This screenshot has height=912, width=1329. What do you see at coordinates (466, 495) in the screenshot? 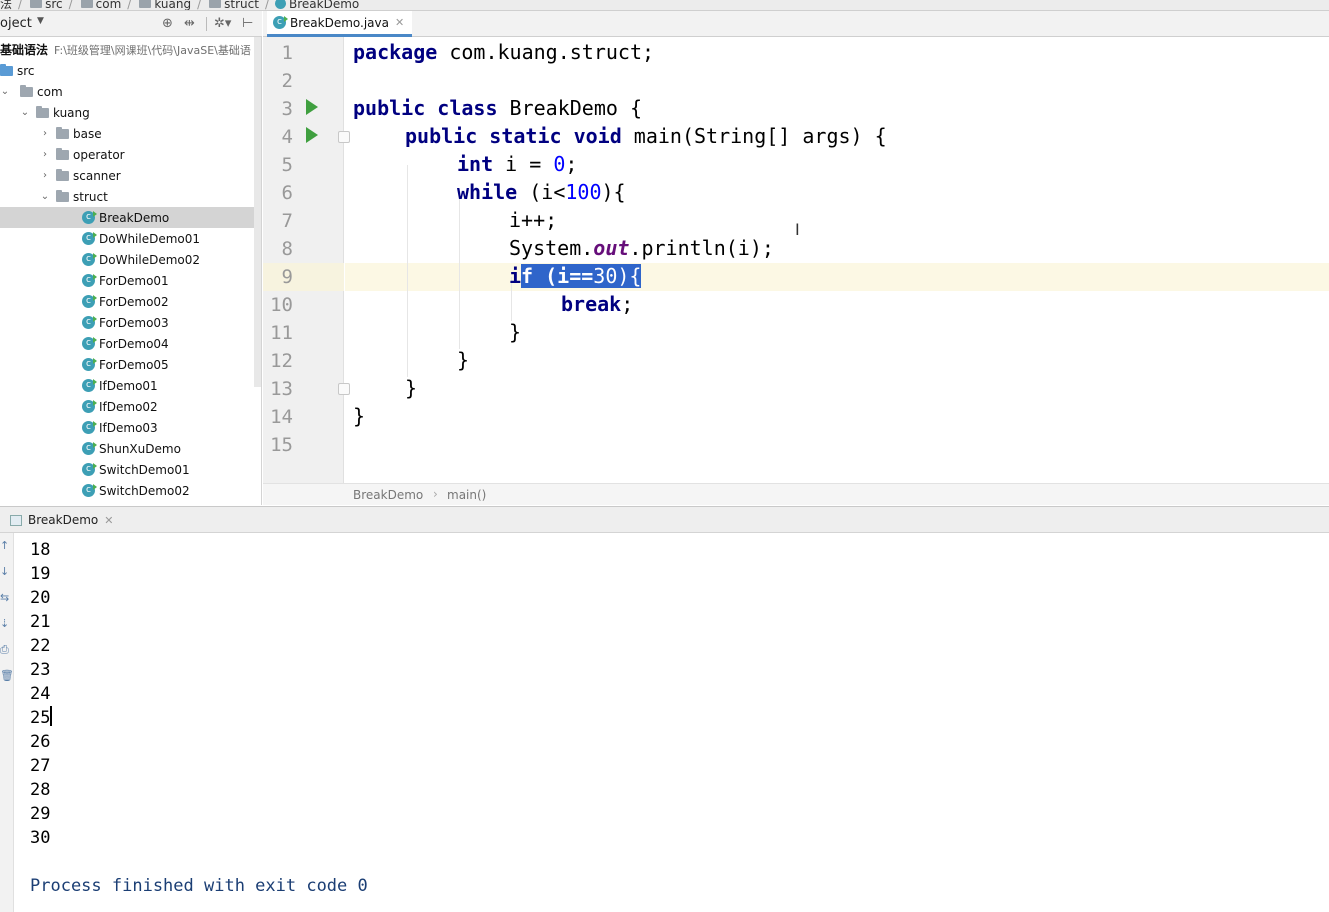
I see `breadcrumb-method: main()` at bounding box center [466, 495].